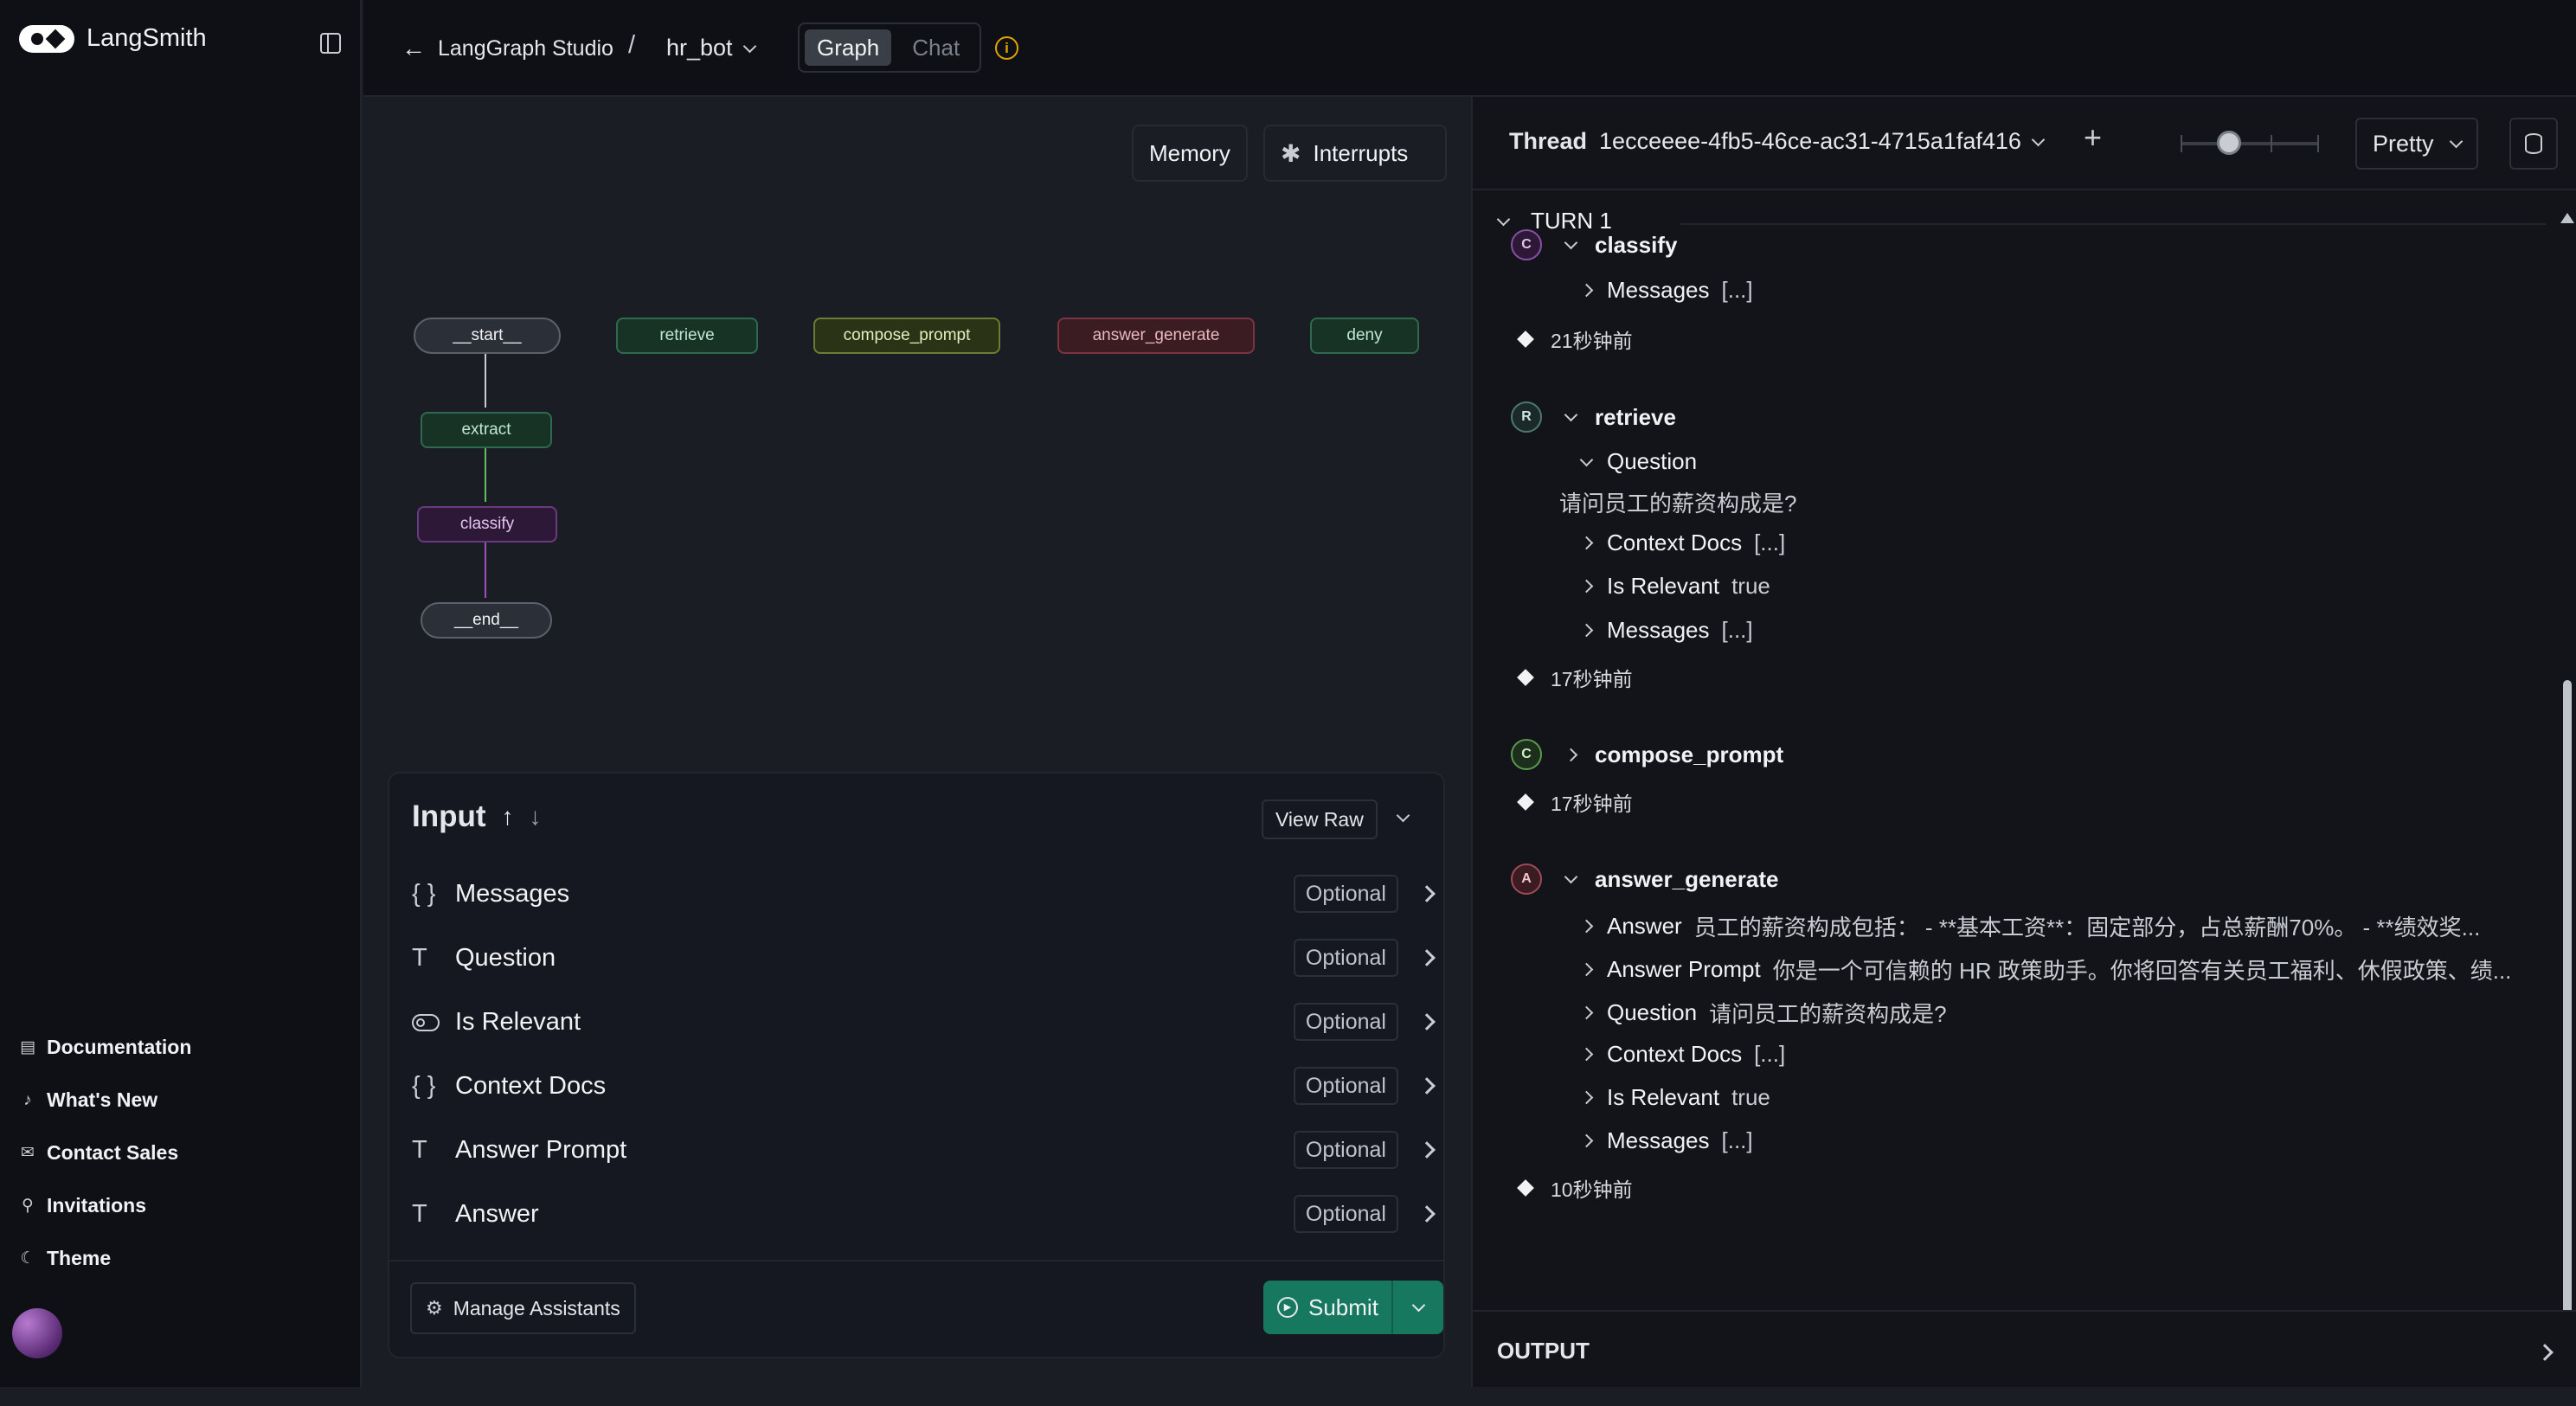  Describe the element at coordinates (1007, 48) in the screenshot. I see `info-icon: i` at that location.